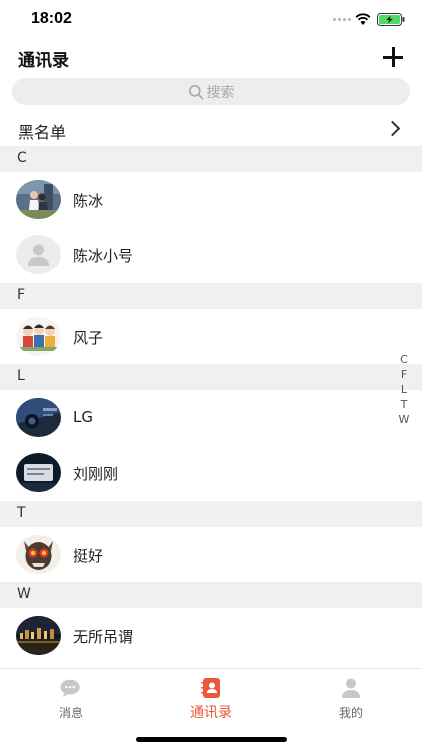  What do you see at coordinates (211, 200) in the screenshot?
I see `contact-row: 陈冰` at bounding box center [211, 200].